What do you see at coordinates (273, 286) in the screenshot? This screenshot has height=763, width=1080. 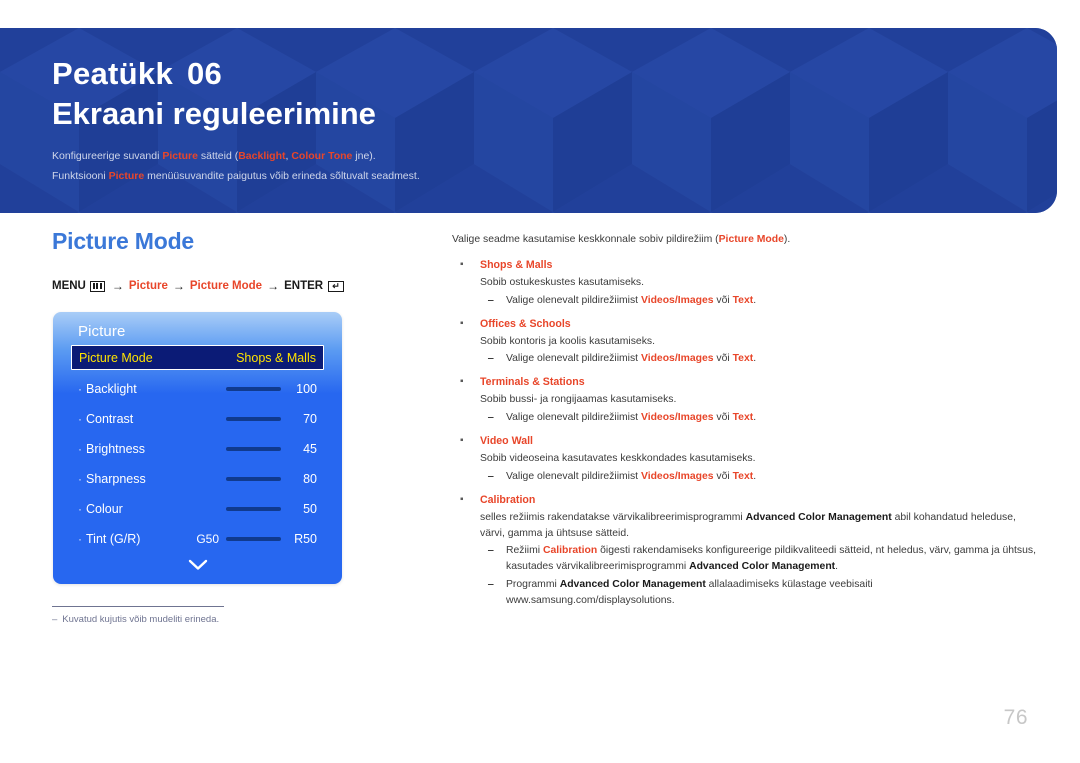 I see `breadcrumb-arrow-3: →` at bounding box center [273, 286].